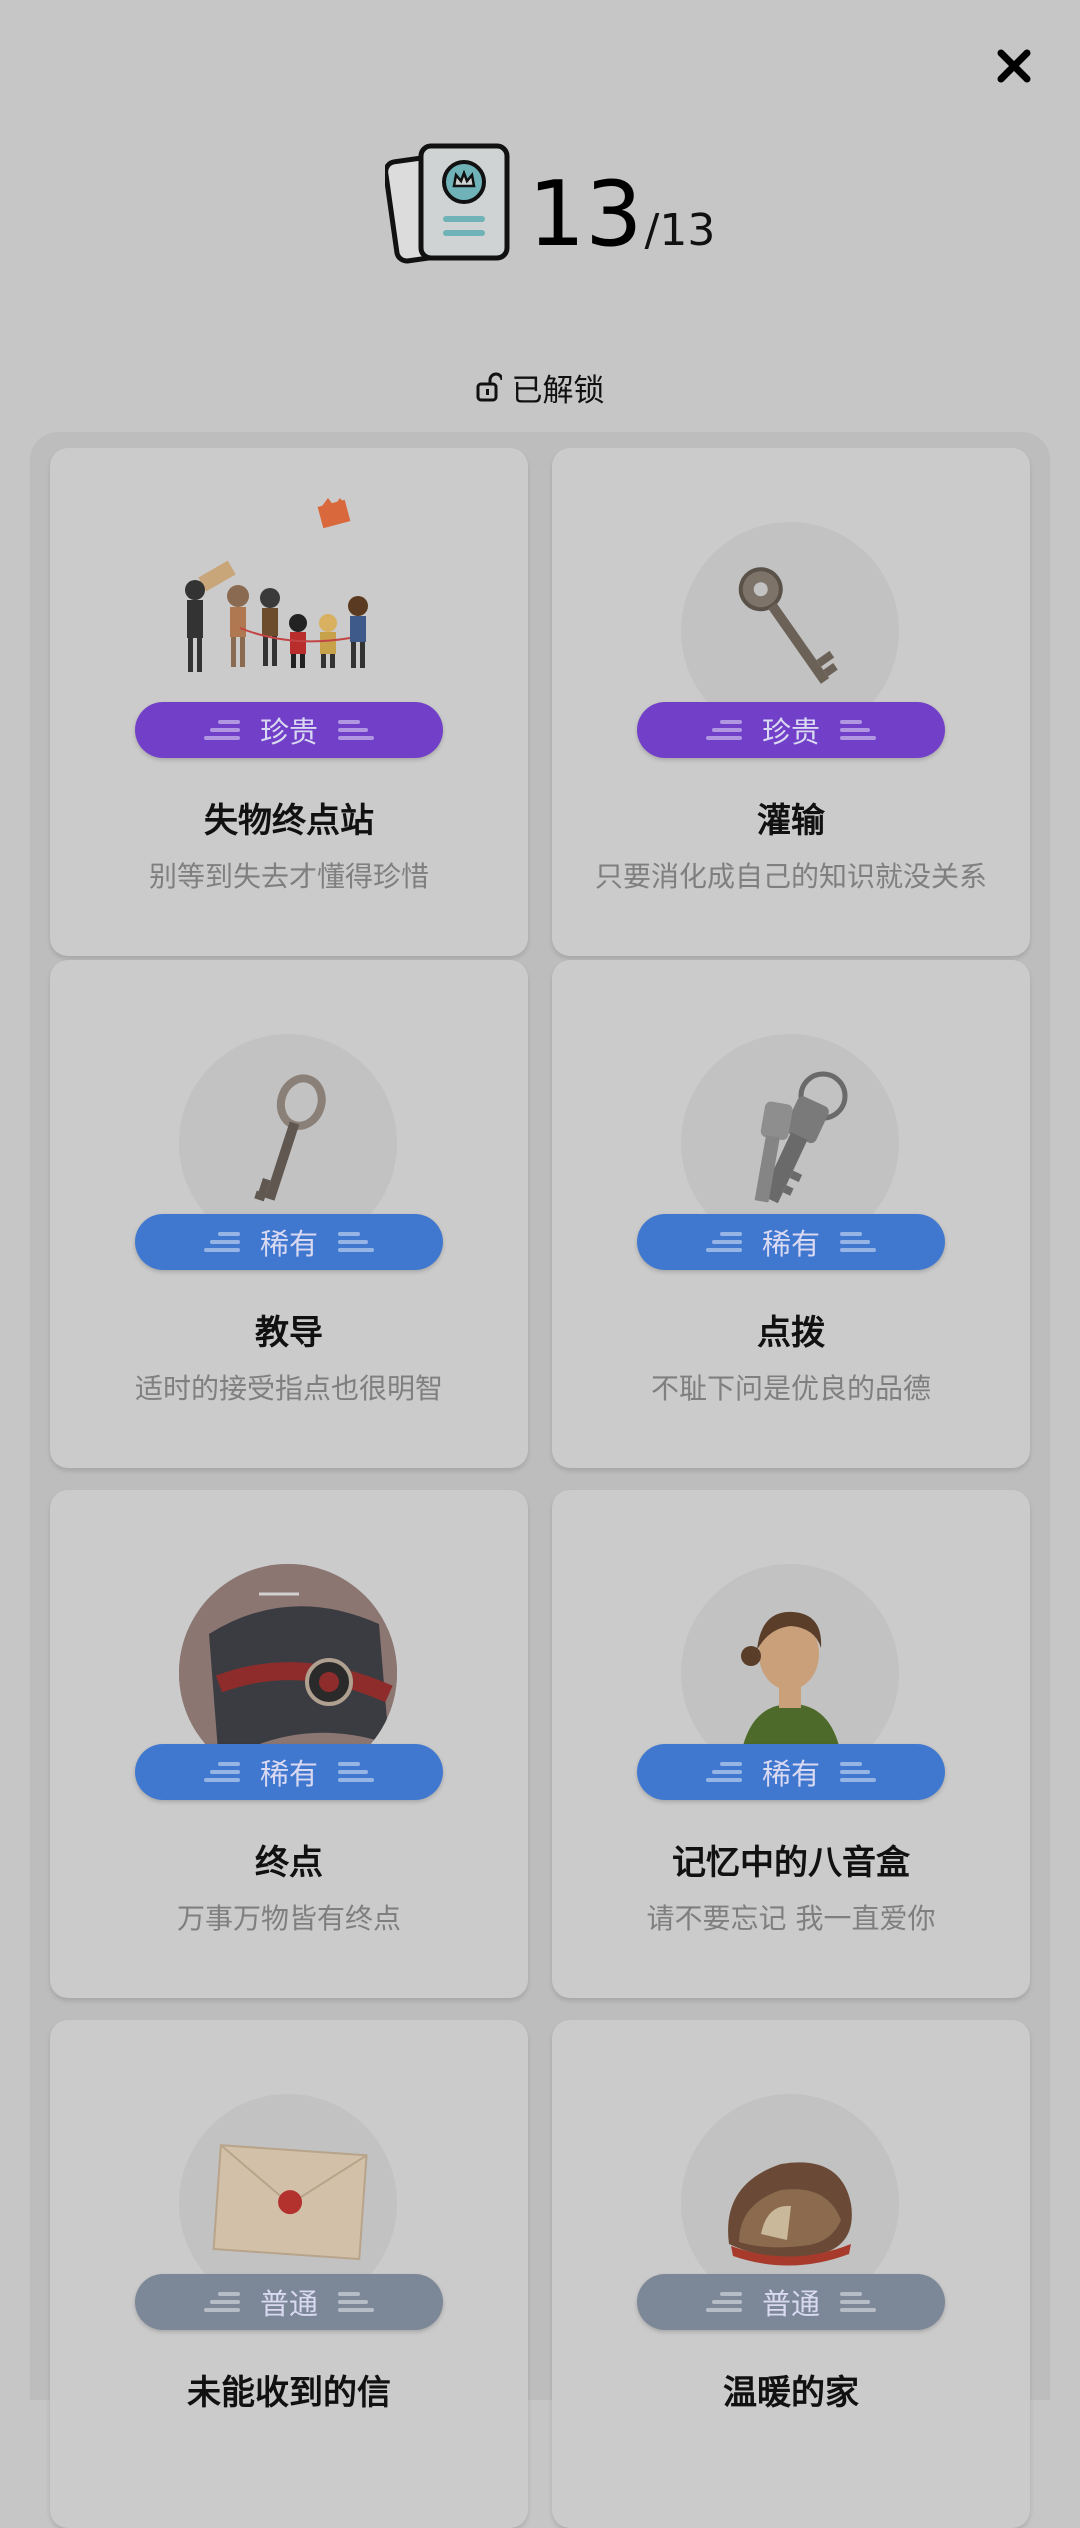 The image size is (1080, 2528). What do you see at coordinates (447, 203) in the screenshot?
I see `card-collection-icon` at bounding box center [447, 203].